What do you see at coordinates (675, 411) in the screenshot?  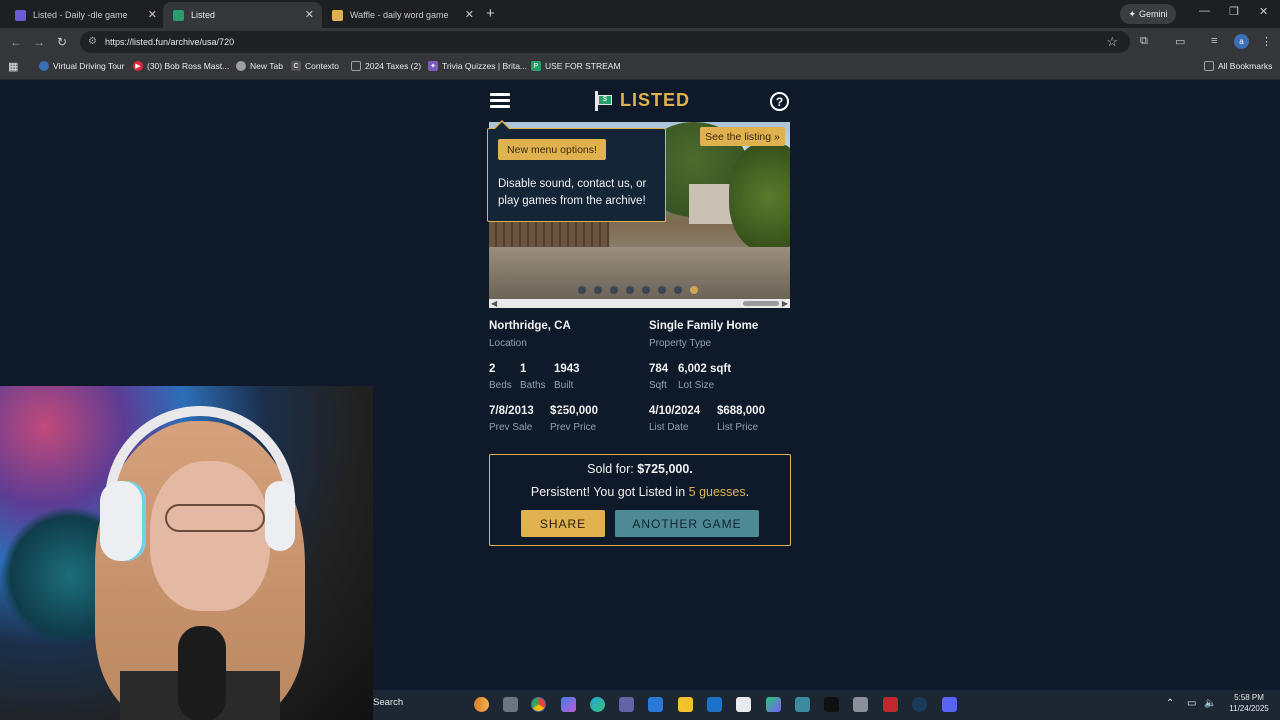 I see `list-date-value: 4/10/2024` at bounding box center [675, 411].